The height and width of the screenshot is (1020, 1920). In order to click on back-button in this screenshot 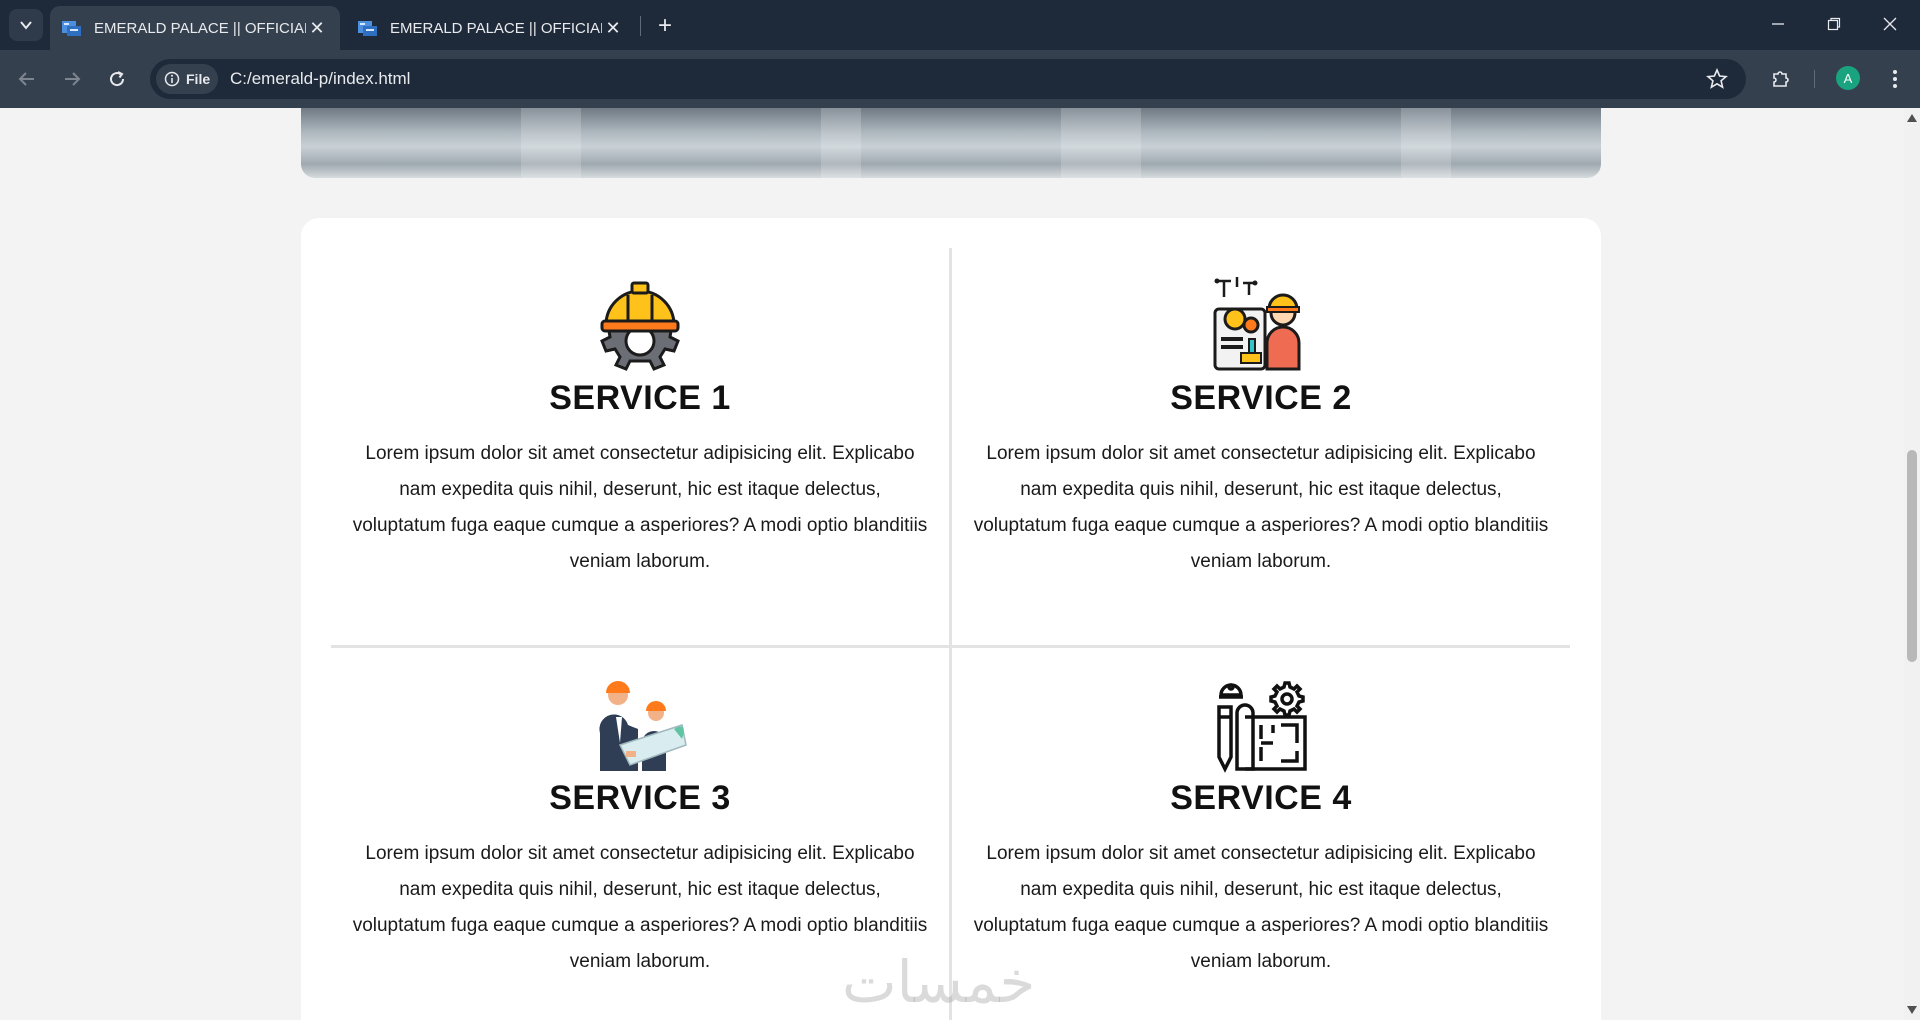, I will do `click(27, 79)`.